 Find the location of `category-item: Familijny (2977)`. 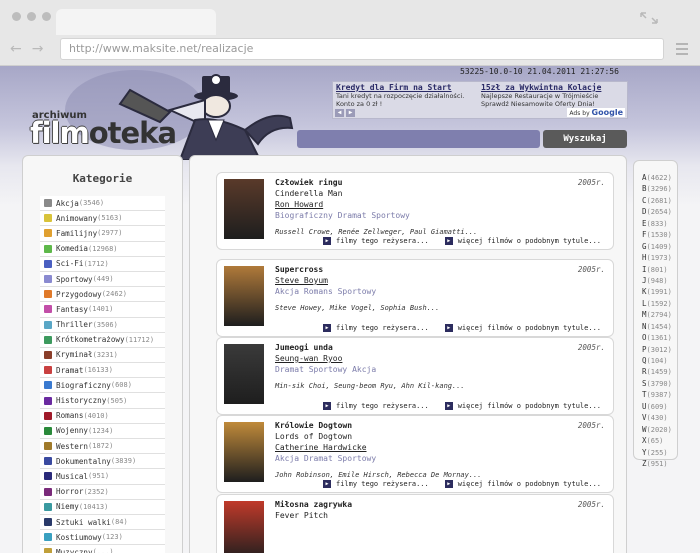

category-item: Familijny (2977) is located at coordinates (102, 234).